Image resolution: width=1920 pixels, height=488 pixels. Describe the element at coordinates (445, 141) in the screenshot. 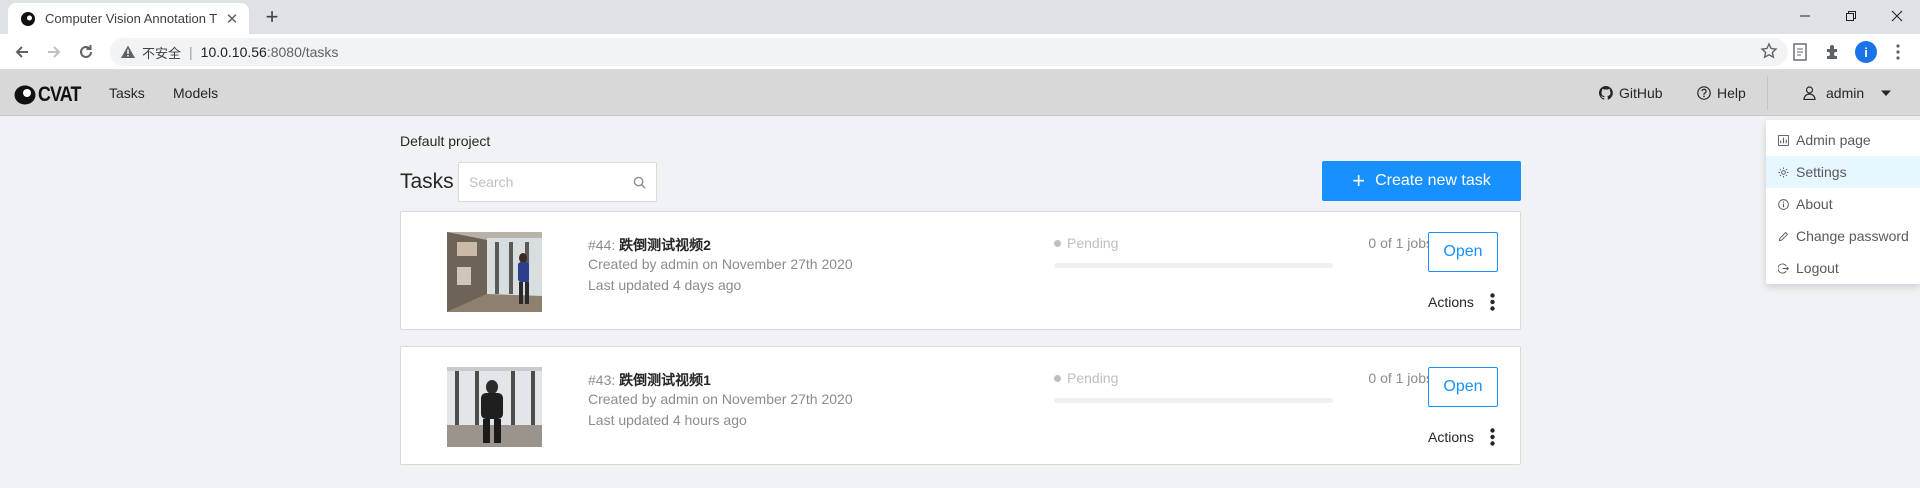

I see `project-name: Default project` at that location.